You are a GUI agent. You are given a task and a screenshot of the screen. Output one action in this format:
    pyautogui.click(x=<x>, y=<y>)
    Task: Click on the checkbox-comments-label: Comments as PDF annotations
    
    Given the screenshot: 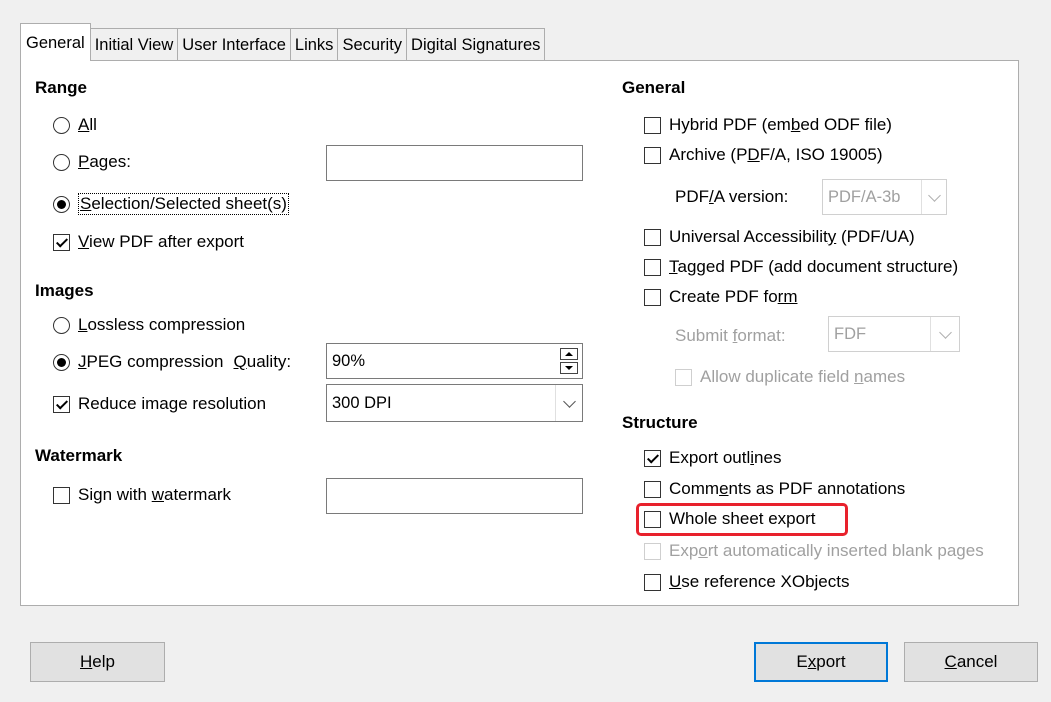 What is the action you would take?
    pyautogui.click(x=787, y=488)
    